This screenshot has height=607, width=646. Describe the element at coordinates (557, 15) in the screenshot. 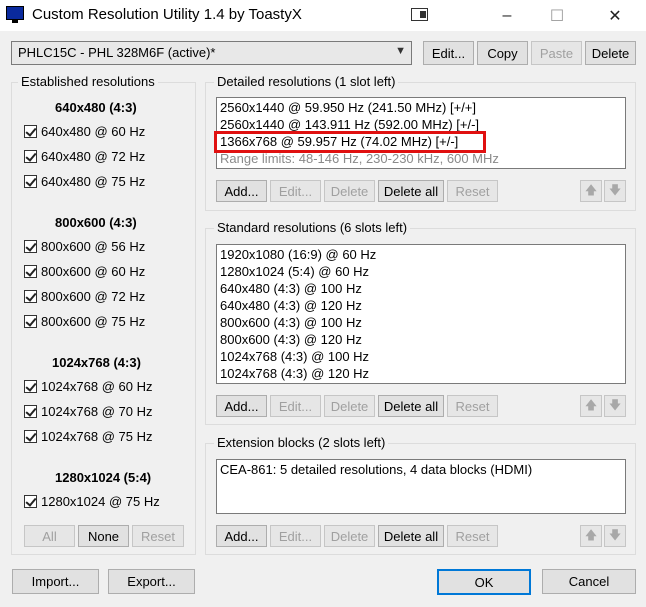

I see `maximize-button: ☐` at that location.